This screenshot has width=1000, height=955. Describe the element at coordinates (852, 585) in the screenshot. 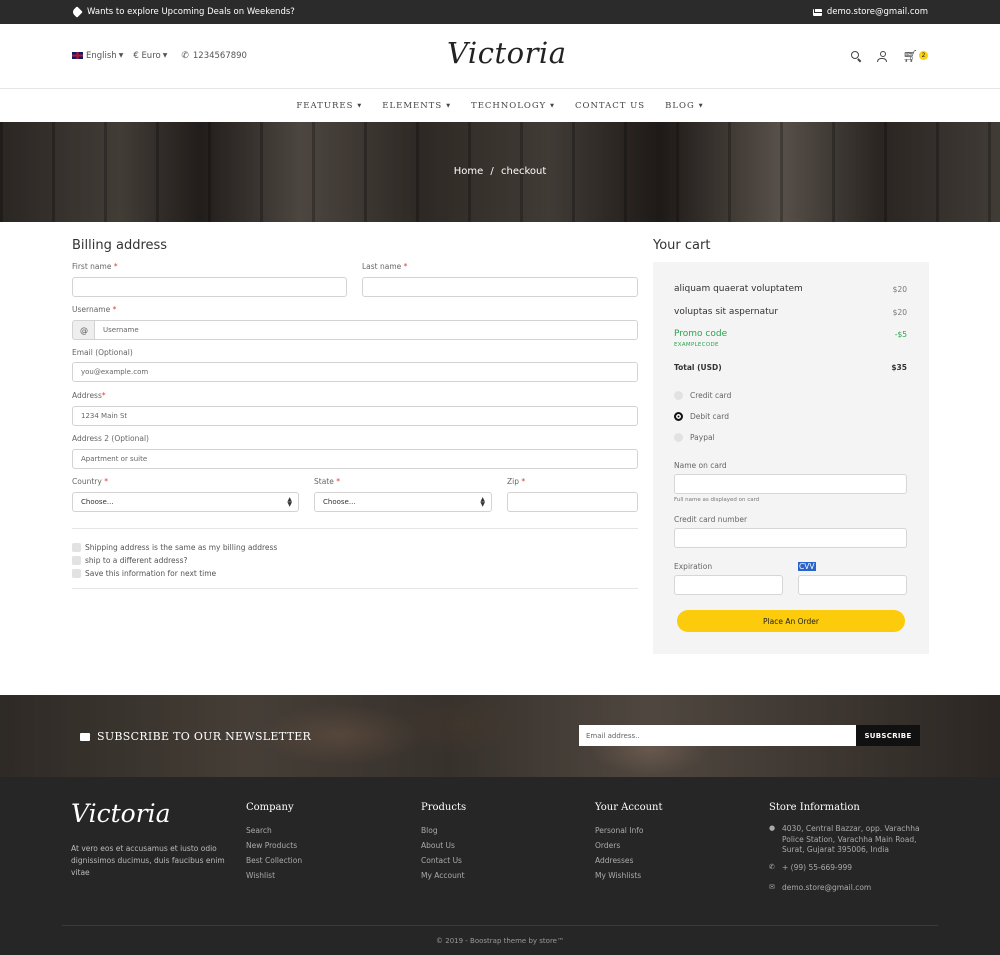

I see `cvv-input` at that location.